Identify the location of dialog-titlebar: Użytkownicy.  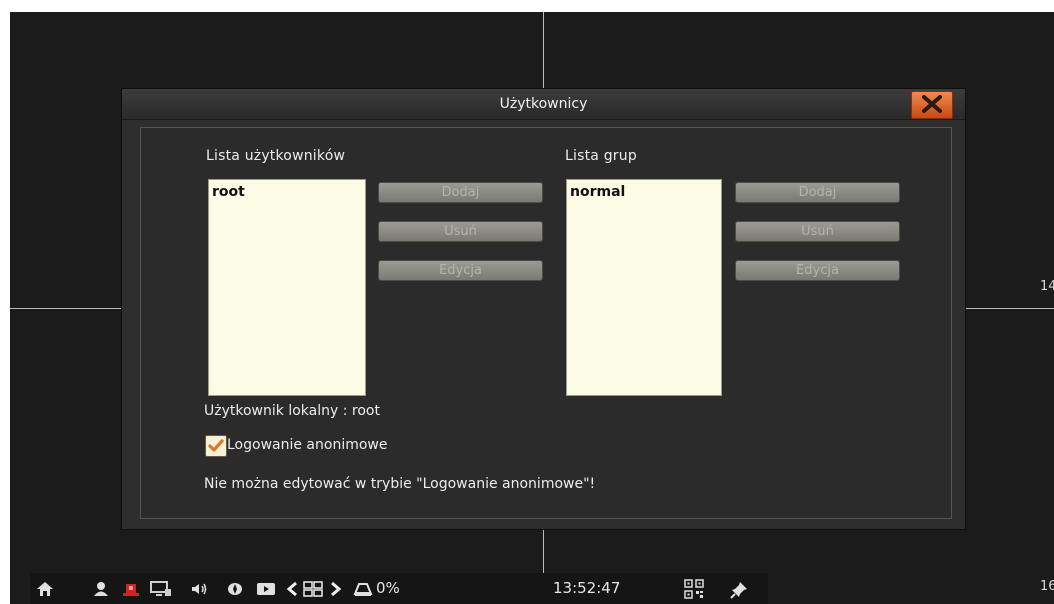
(543, 104).